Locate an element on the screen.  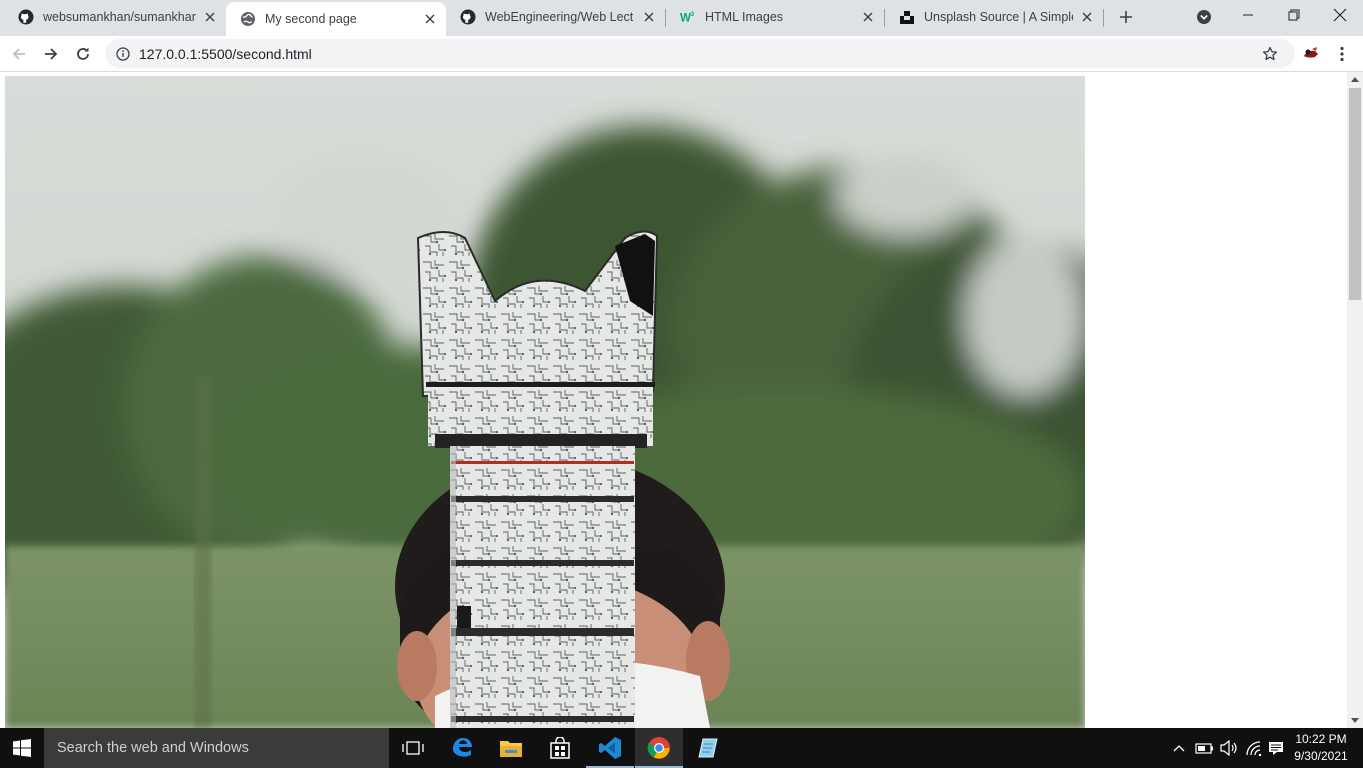
tab-title: My second page is located at coordinates (311, 19).